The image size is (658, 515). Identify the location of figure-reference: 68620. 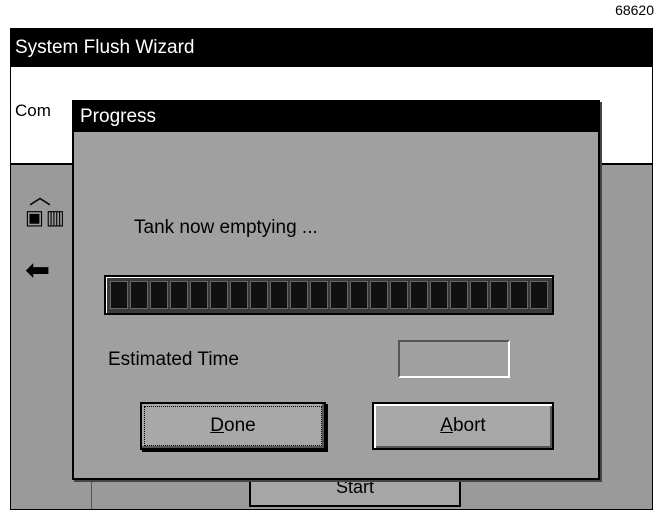
(634, 10).